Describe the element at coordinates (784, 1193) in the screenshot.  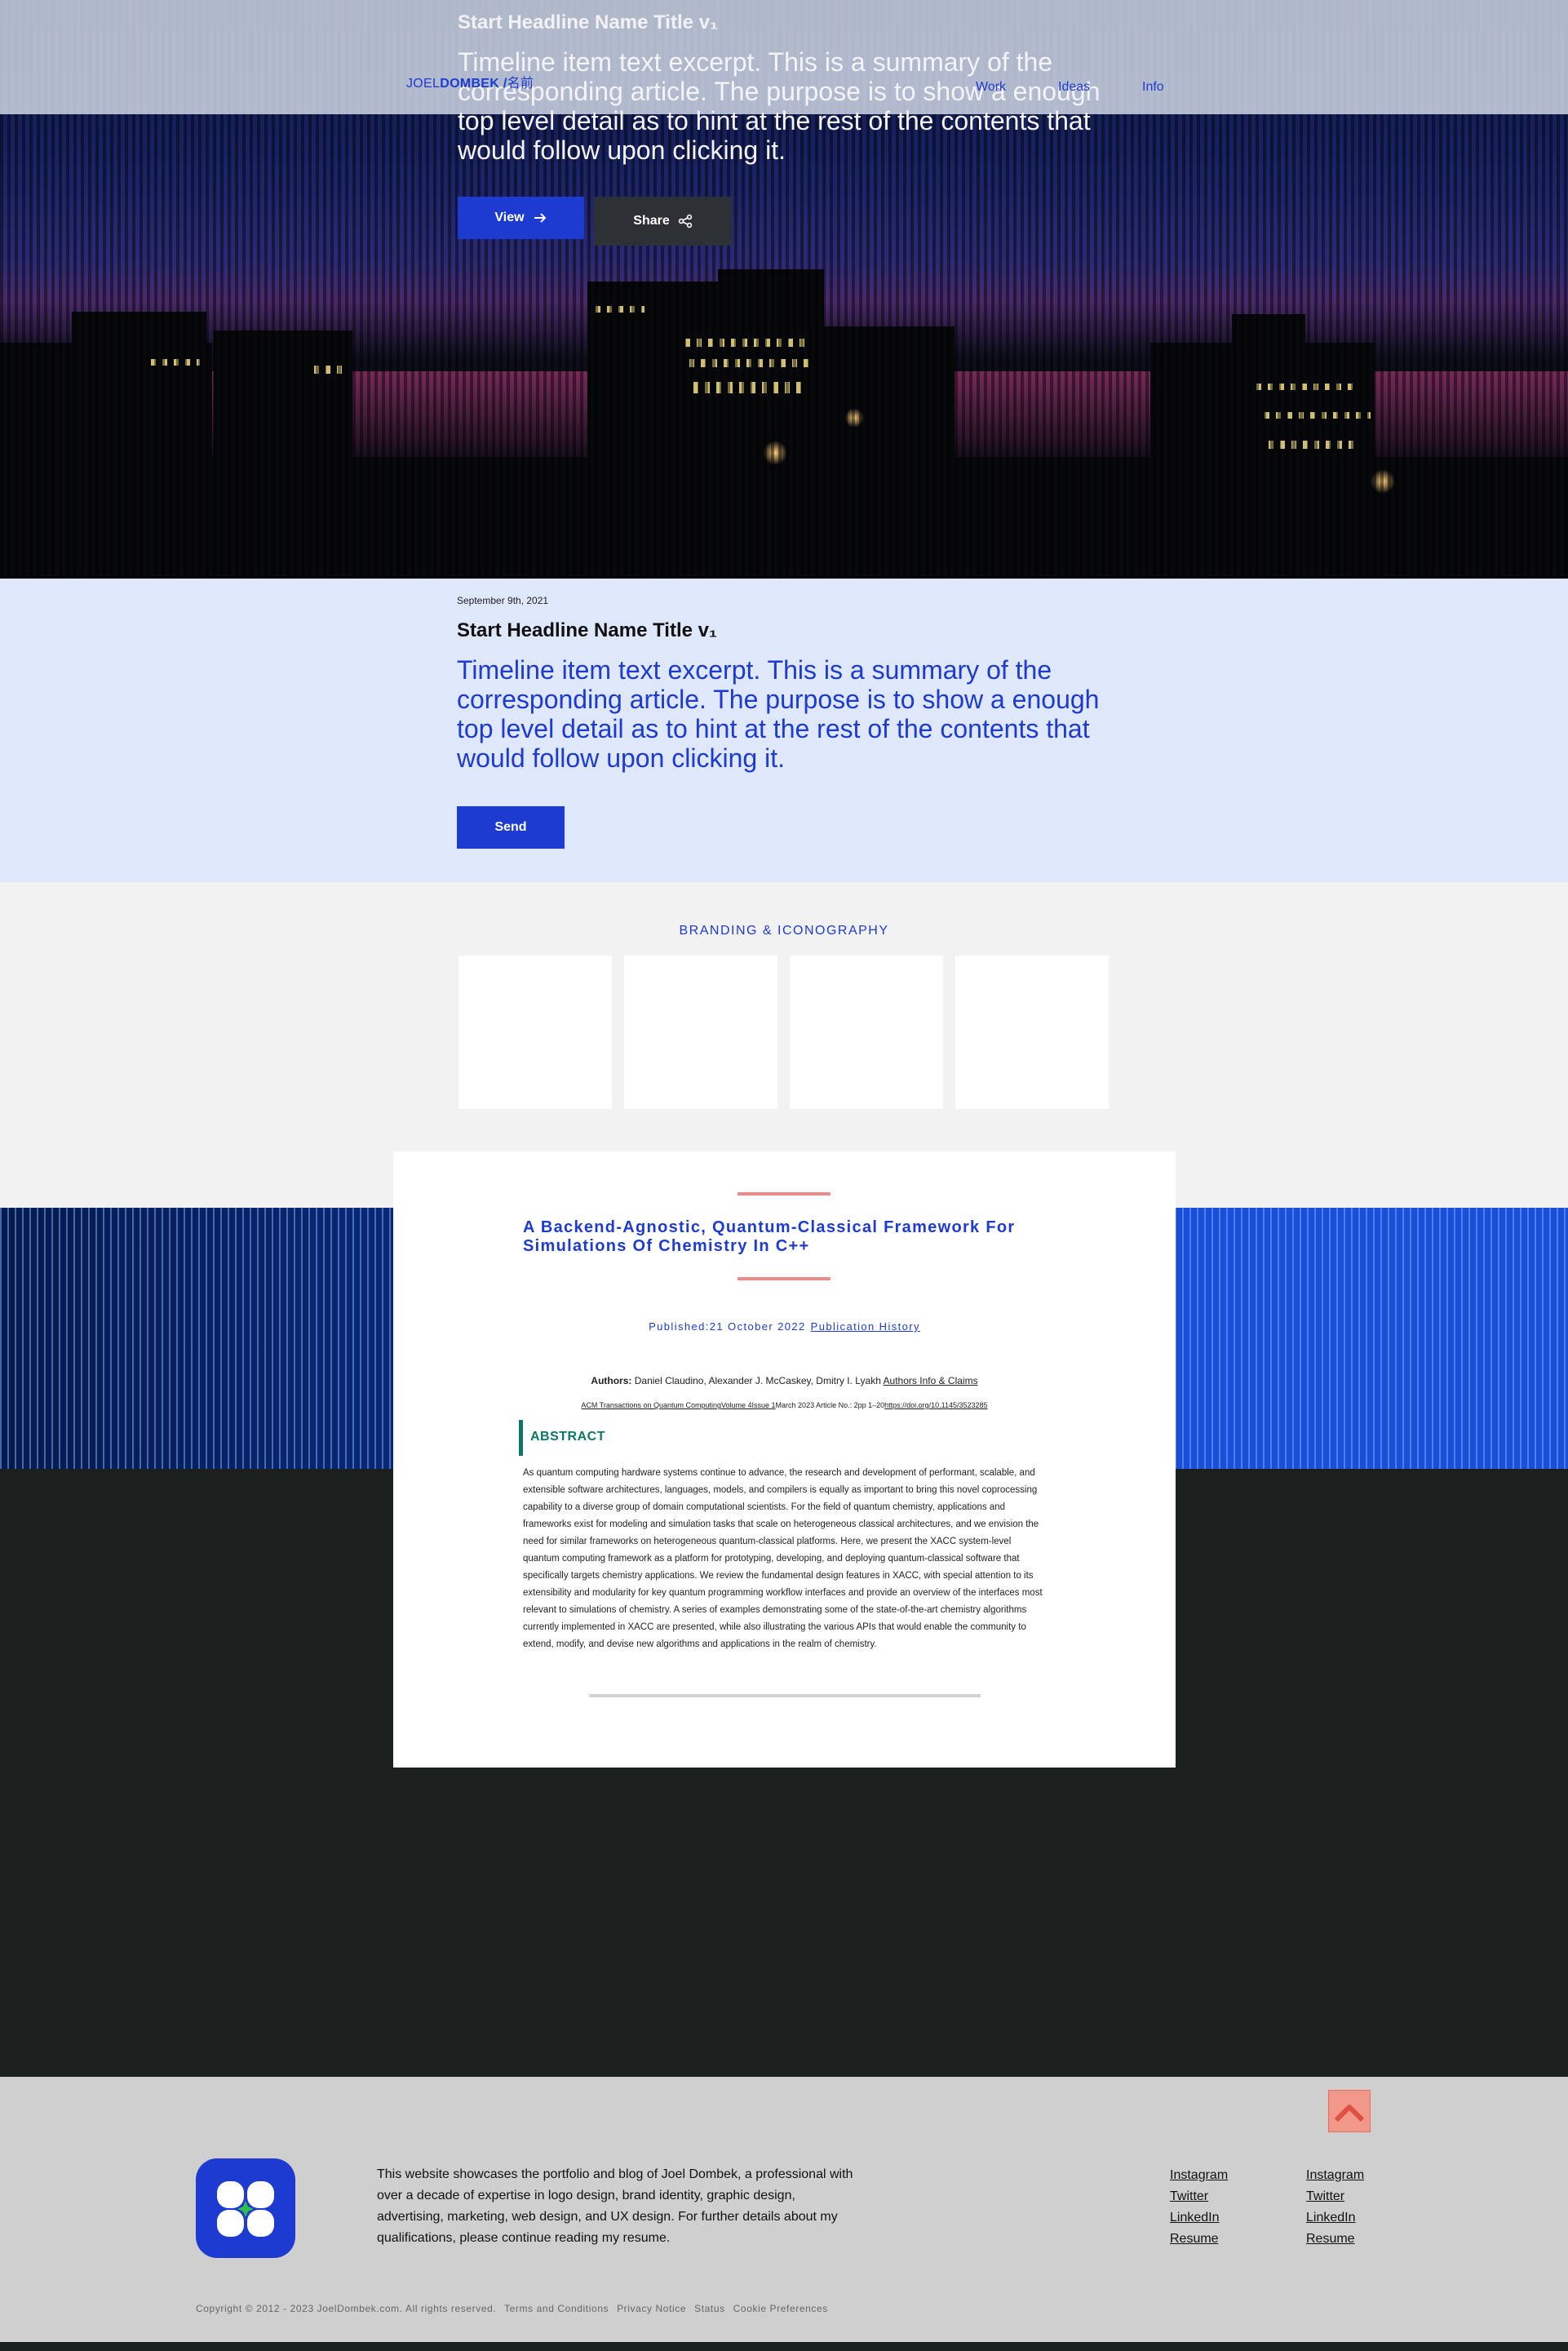
I see `title-divider-top` at that location.